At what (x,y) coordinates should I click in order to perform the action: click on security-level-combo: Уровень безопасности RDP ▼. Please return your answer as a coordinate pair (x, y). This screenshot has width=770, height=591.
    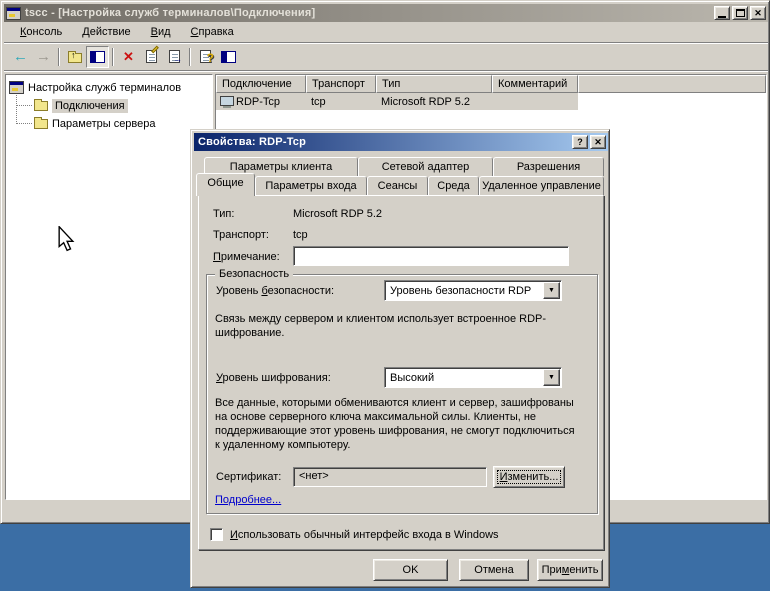
    Looking at the image, I should click on (473, 290).